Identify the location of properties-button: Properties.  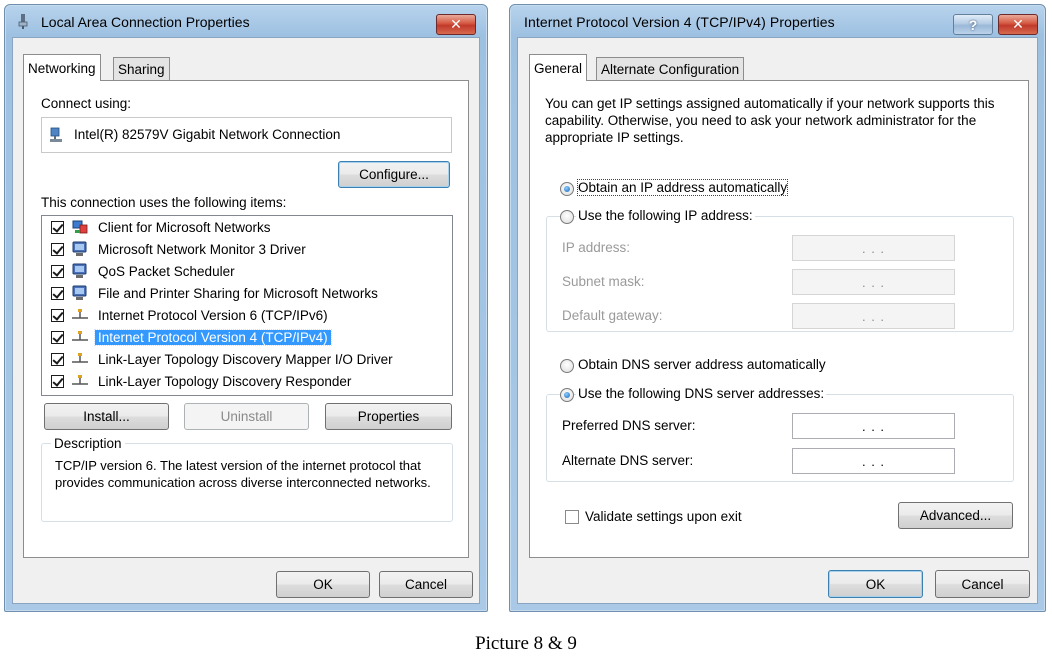
(388, 416).